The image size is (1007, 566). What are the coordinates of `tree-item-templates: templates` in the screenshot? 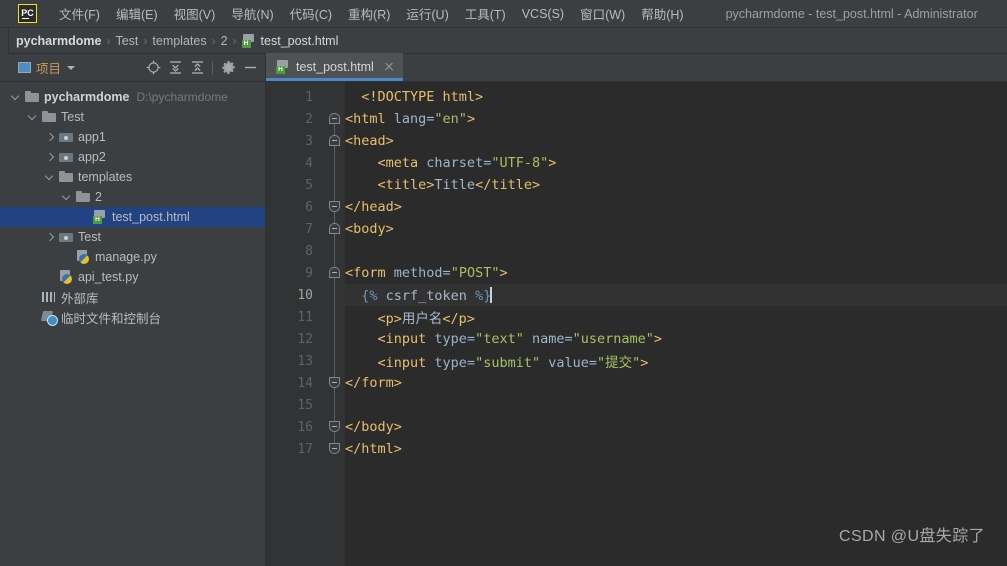 It's located at (132, 177).